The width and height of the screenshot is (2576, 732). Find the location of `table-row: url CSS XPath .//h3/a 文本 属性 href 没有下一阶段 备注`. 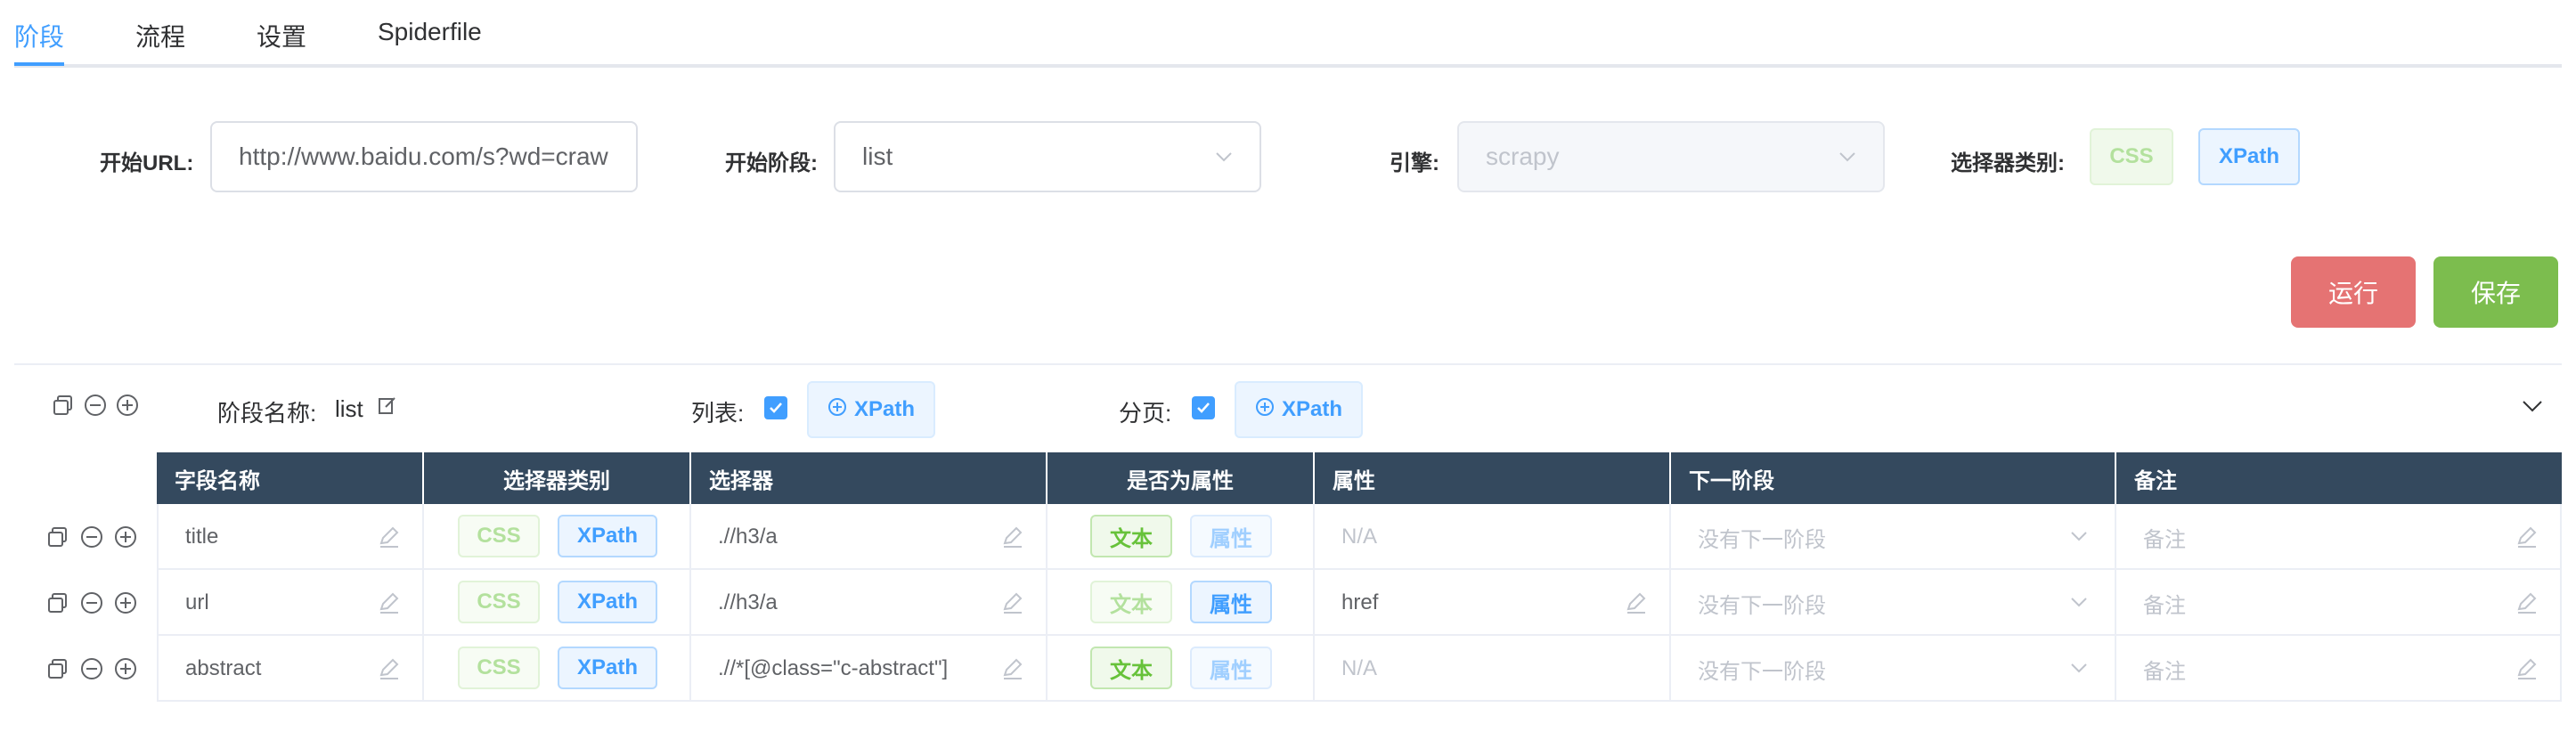

table-row: url CSS XPath .//h3/a 文本 属性 href 没有下一阶段 备注 is located at coordinates (1360, 603).